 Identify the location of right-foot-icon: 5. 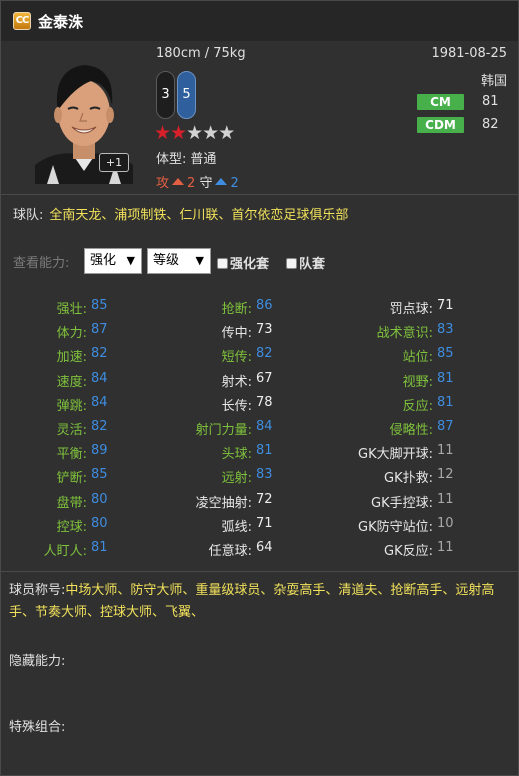
(186, 95).